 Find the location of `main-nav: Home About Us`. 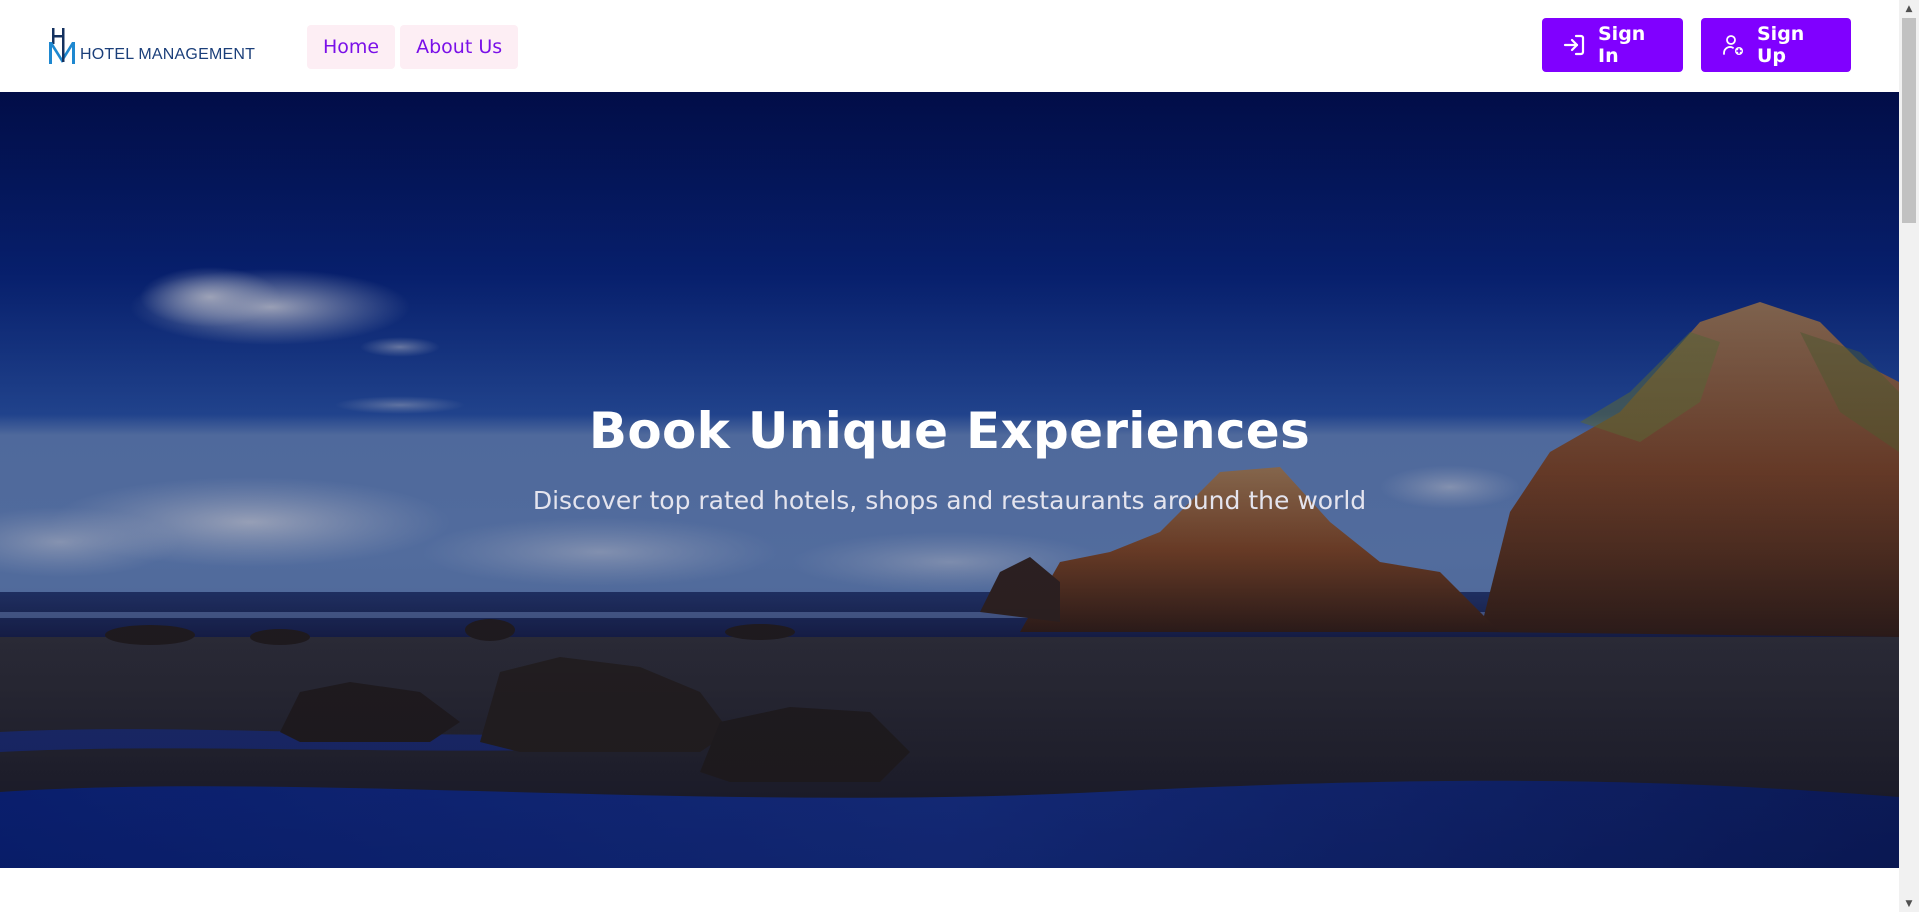

main-nav: Home About Us is located at coordinates (413, 47).